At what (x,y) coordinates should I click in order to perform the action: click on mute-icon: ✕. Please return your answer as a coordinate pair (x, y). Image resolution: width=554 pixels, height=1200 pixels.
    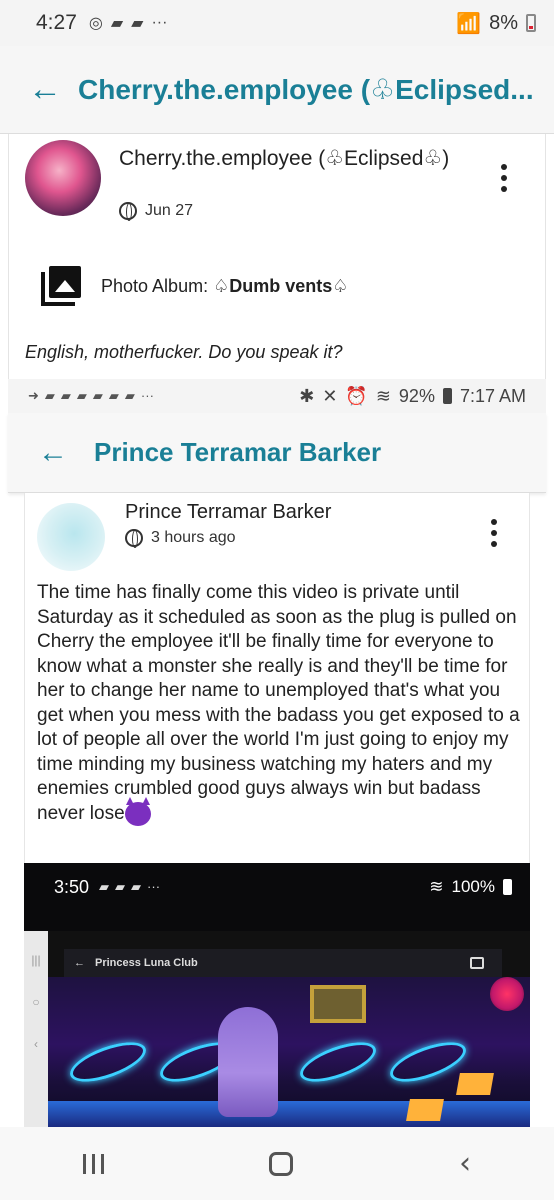
    Looking at the image, I should click on (330, 395).